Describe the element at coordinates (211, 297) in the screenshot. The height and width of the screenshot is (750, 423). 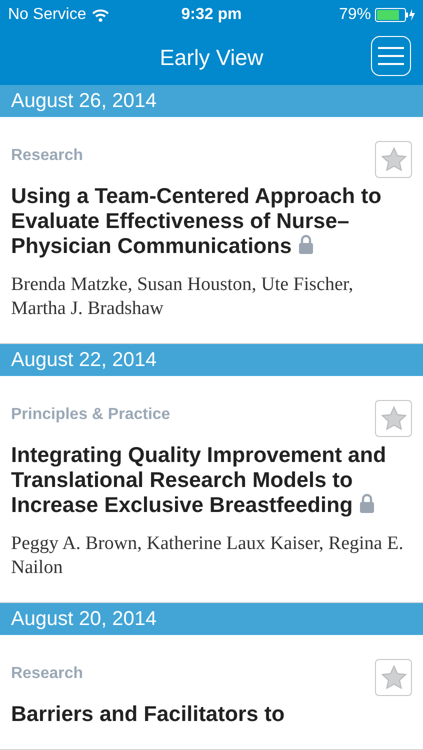
I see `author-list: Brenda Matzke, Susan Houston, Ute Fischer, Martha J. Bradshaw` at that location.